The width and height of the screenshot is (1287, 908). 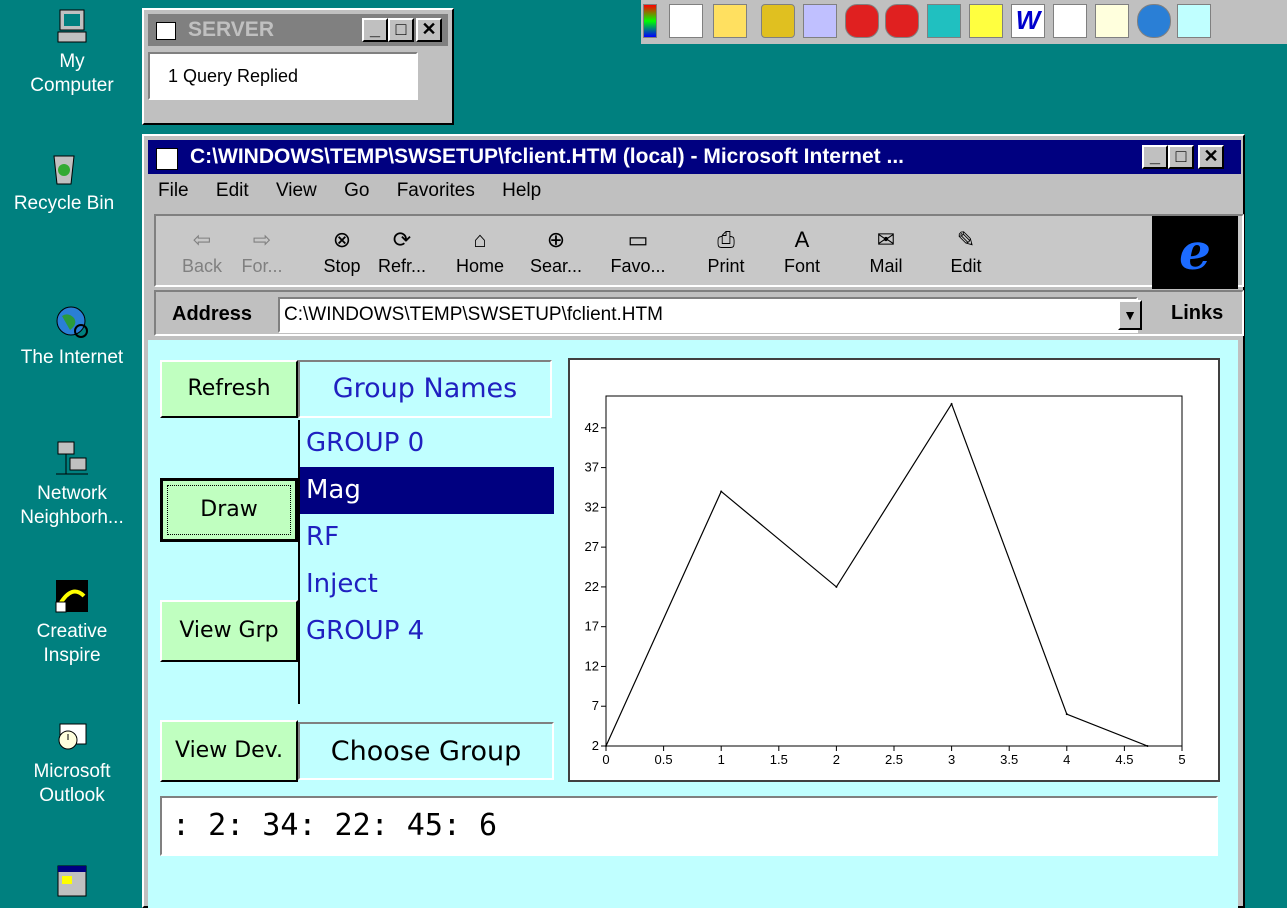 I want to click on group-list-item: Mag, so click(x=427, y=490).